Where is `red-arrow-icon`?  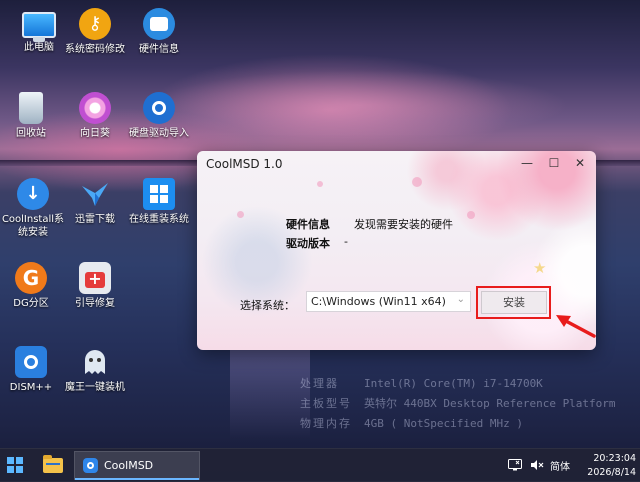
red-arrow-icon is located at coordinates (576, 326).